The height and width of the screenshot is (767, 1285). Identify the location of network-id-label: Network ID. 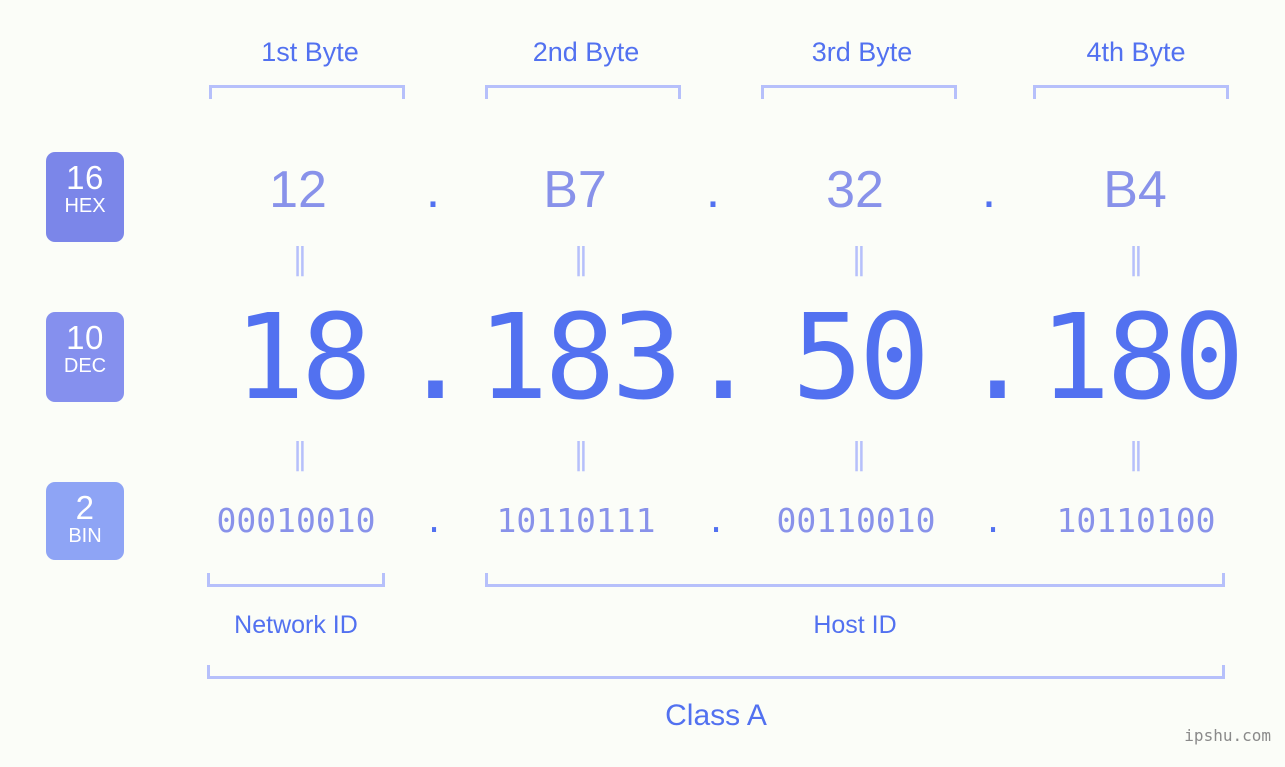
(296, 625).